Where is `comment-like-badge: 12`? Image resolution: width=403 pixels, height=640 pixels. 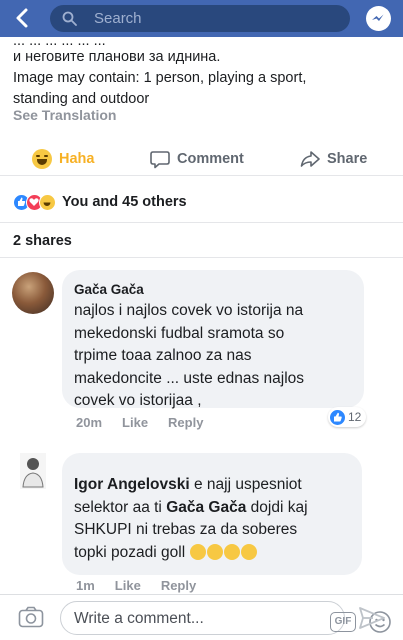 comment-like-badge: 12 is located at coordinates (347, 417).